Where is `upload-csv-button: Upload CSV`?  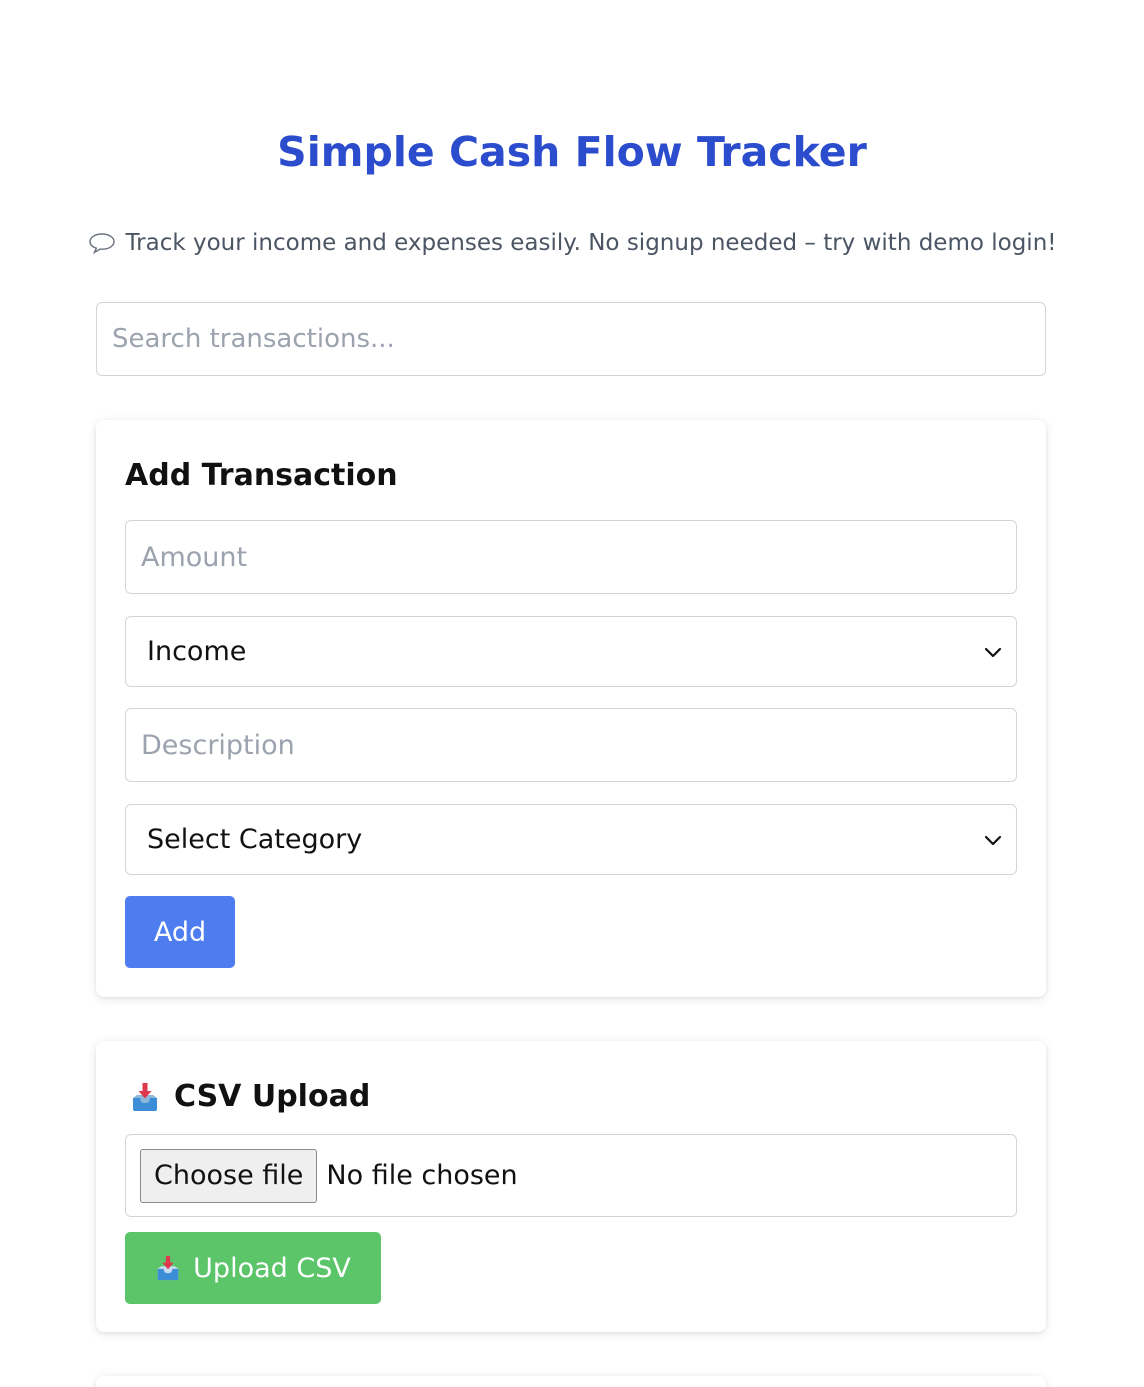
upload-csv-button: Upload CSV is located at coordinates (253, 1268).